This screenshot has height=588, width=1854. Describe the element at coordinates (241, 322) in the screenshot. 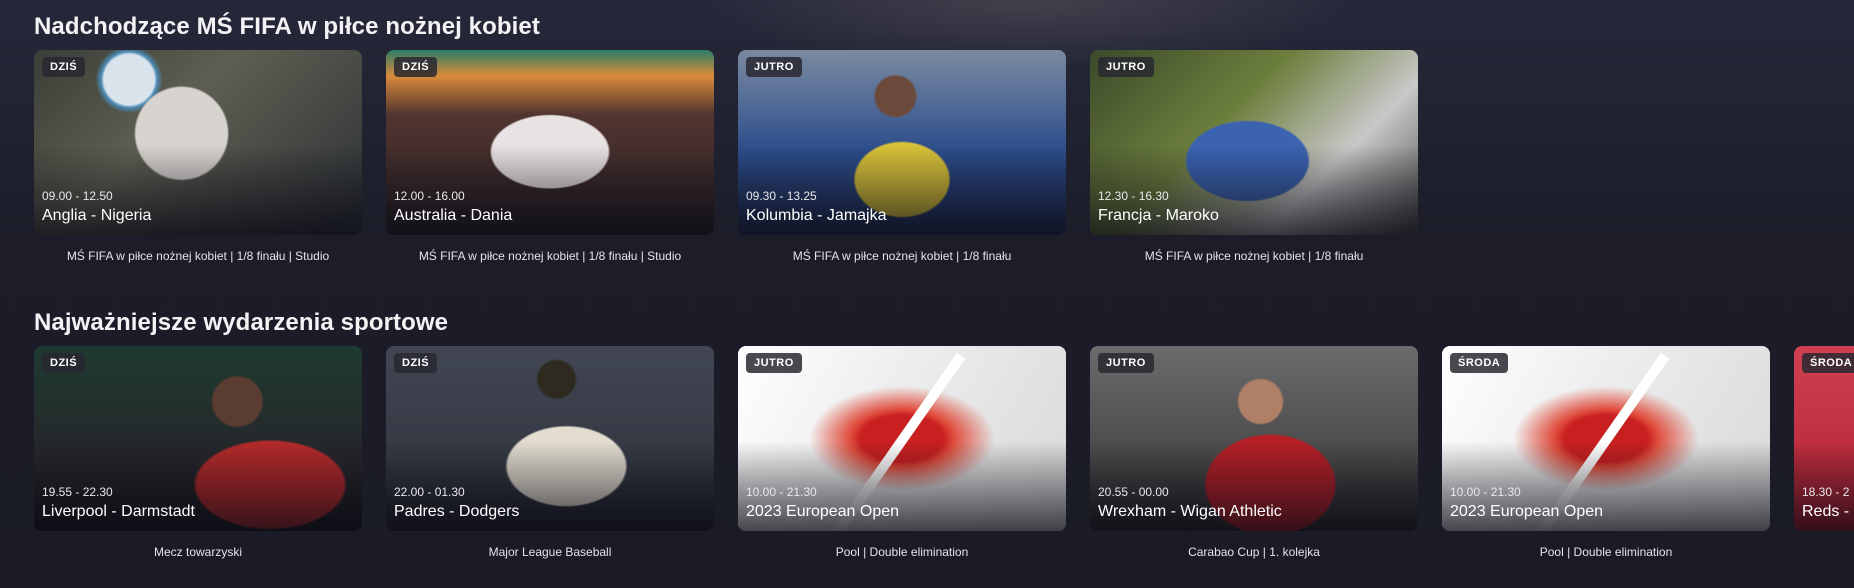

I see `section-title: Najważniejsze wydarzenia sportowe` at that location.